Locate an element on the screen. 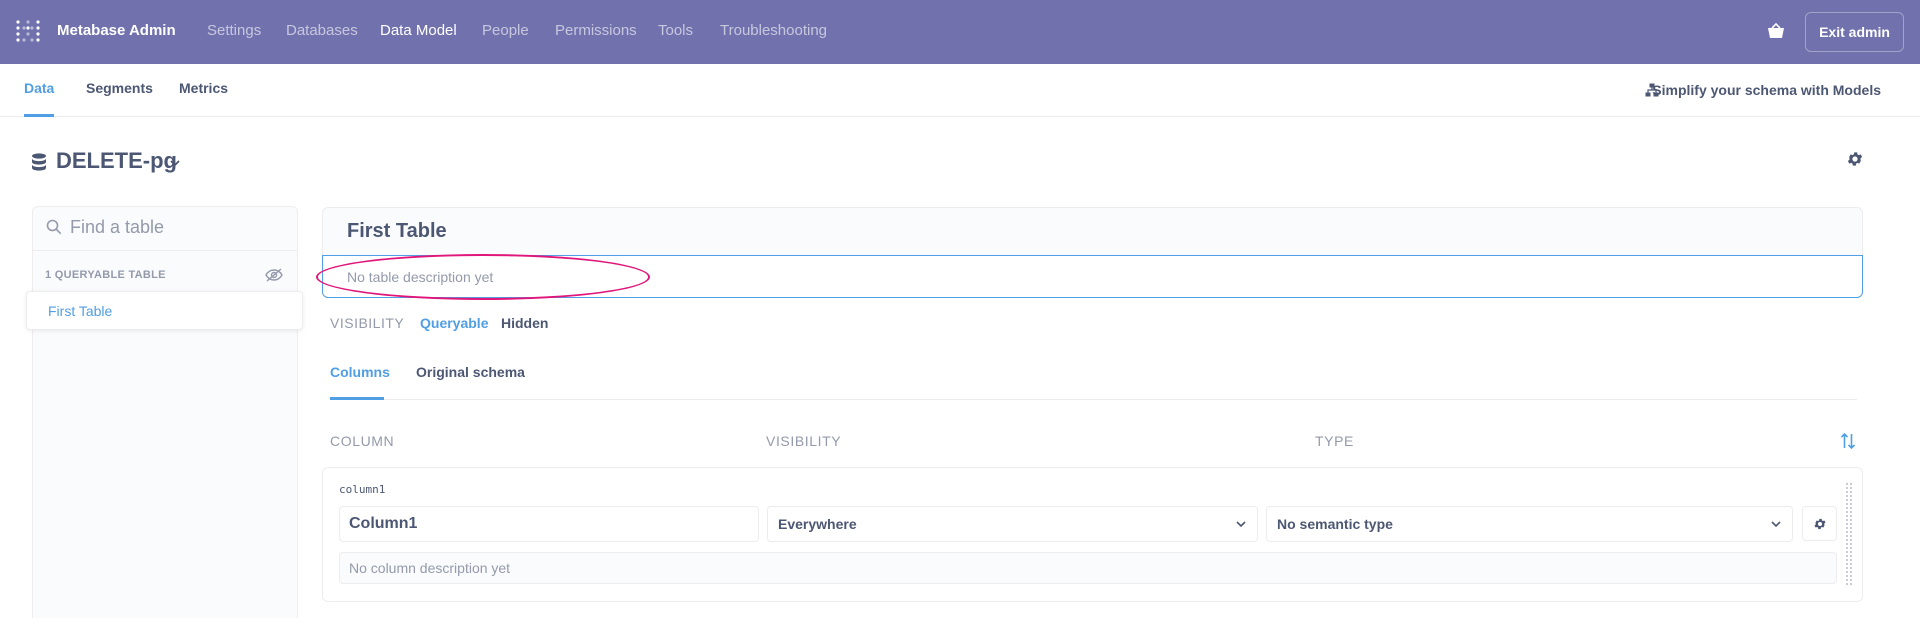 The height and width of the screenshot is (618, 1920). tab-data: Data is located at coordinates (39, 88).